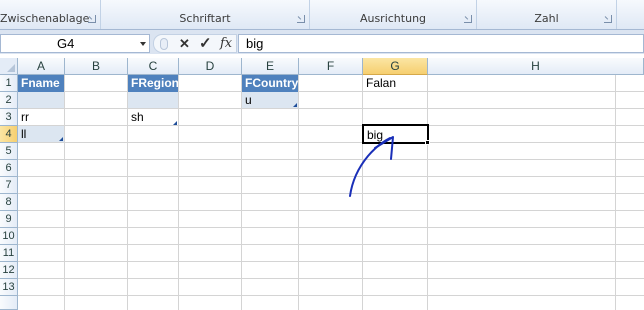 Image resolution: width=644 pixels, height=310 pixels. Describe the element at coordinates (546, 18) in the screenshot. I see `ribbon-group-label-number: Zahl` at that location.